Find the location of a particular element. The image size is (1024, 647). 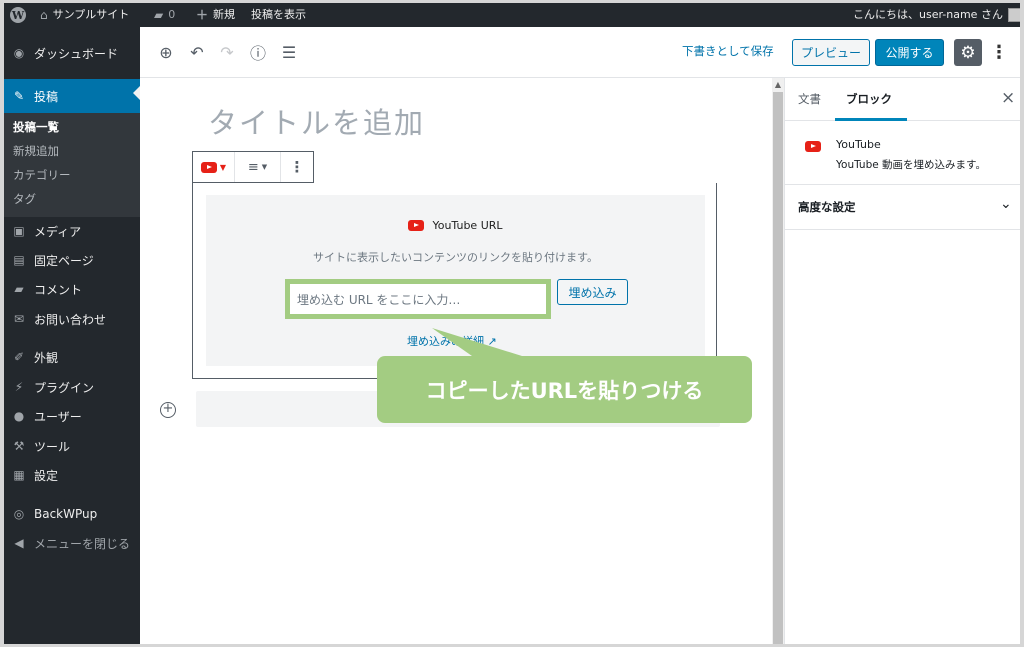

comments-link: ▰ 0 is located at coordinates (164, 15).